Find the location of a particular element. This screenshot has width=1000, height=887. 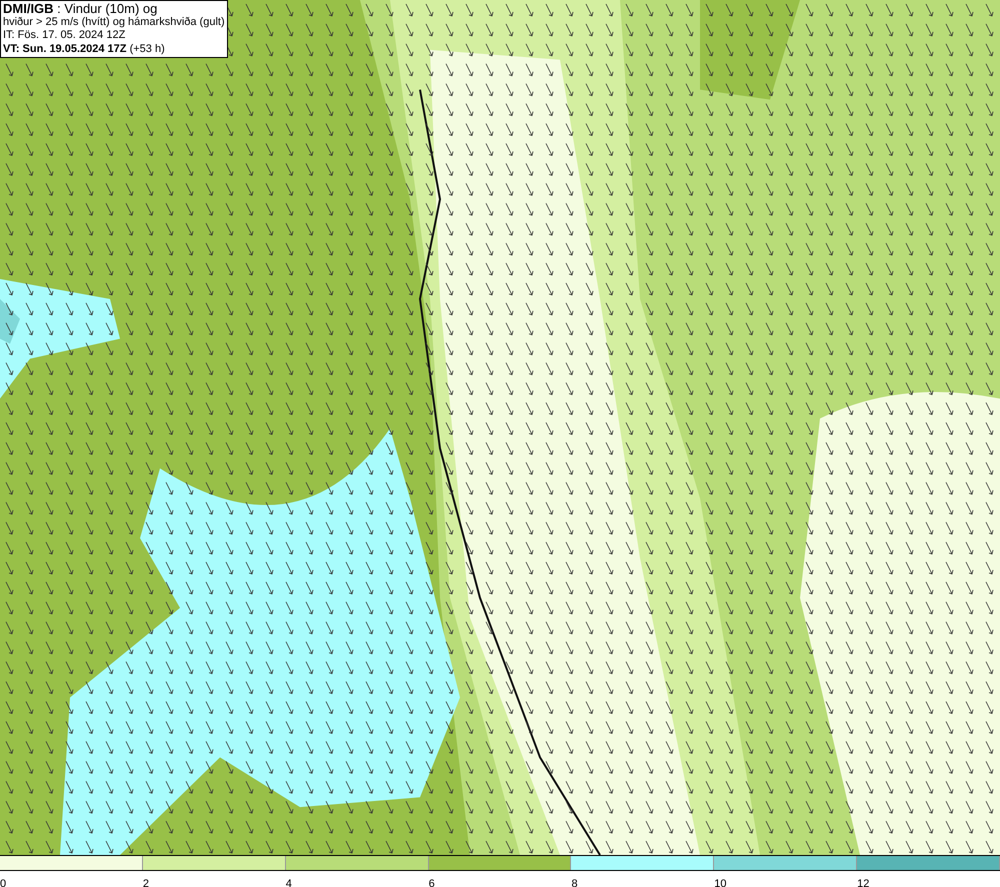

legend-label: 4 is located at coordinates (289, 882).